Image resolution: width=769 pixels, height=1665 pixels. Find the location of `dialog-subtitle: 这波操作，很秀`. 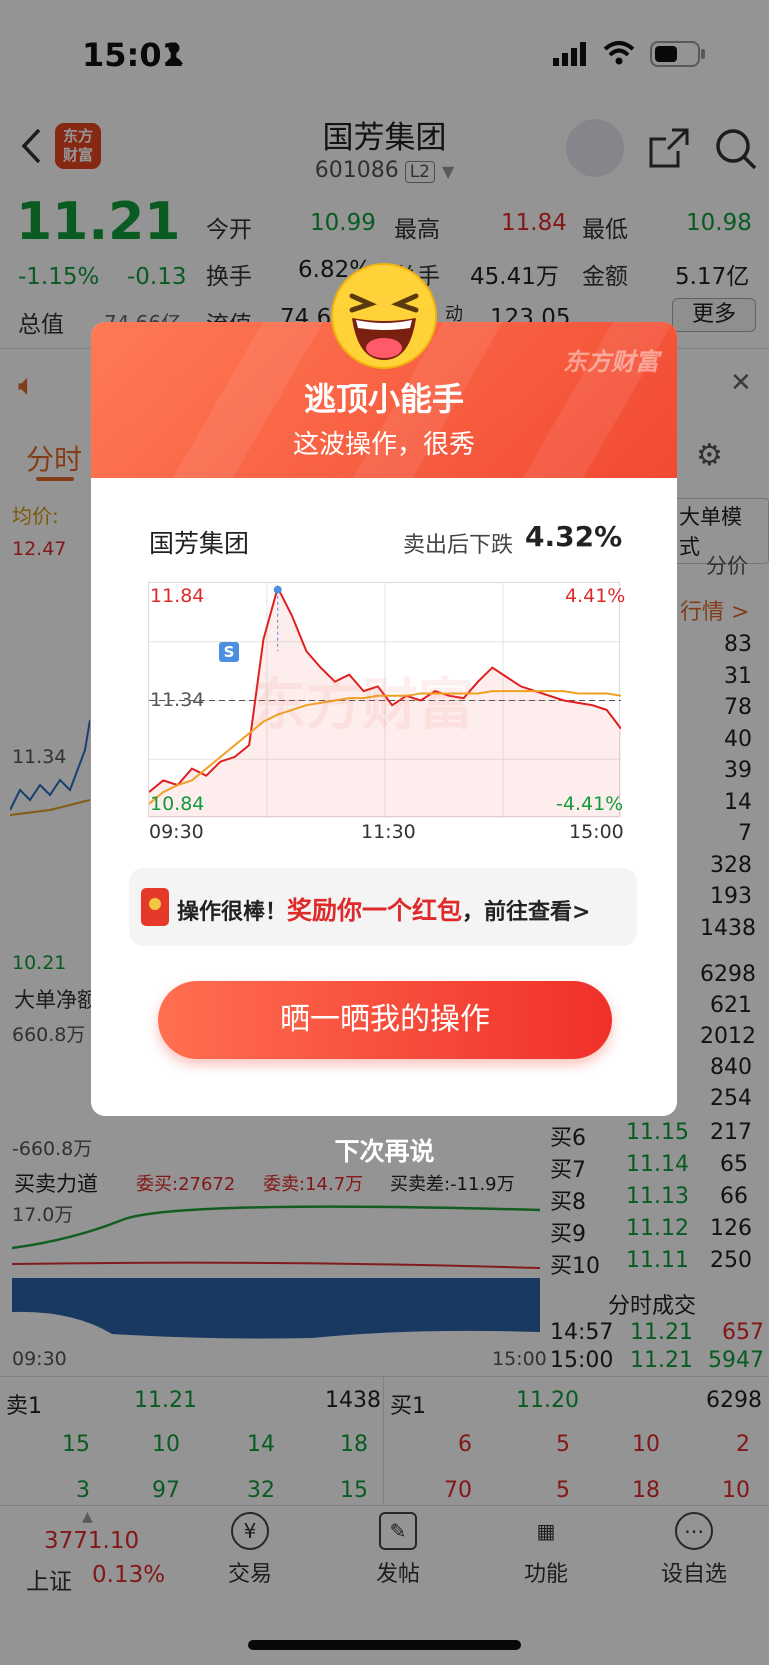

dialog-subtitle: 这波操作，很秀 is located at coordinates (383, 445).